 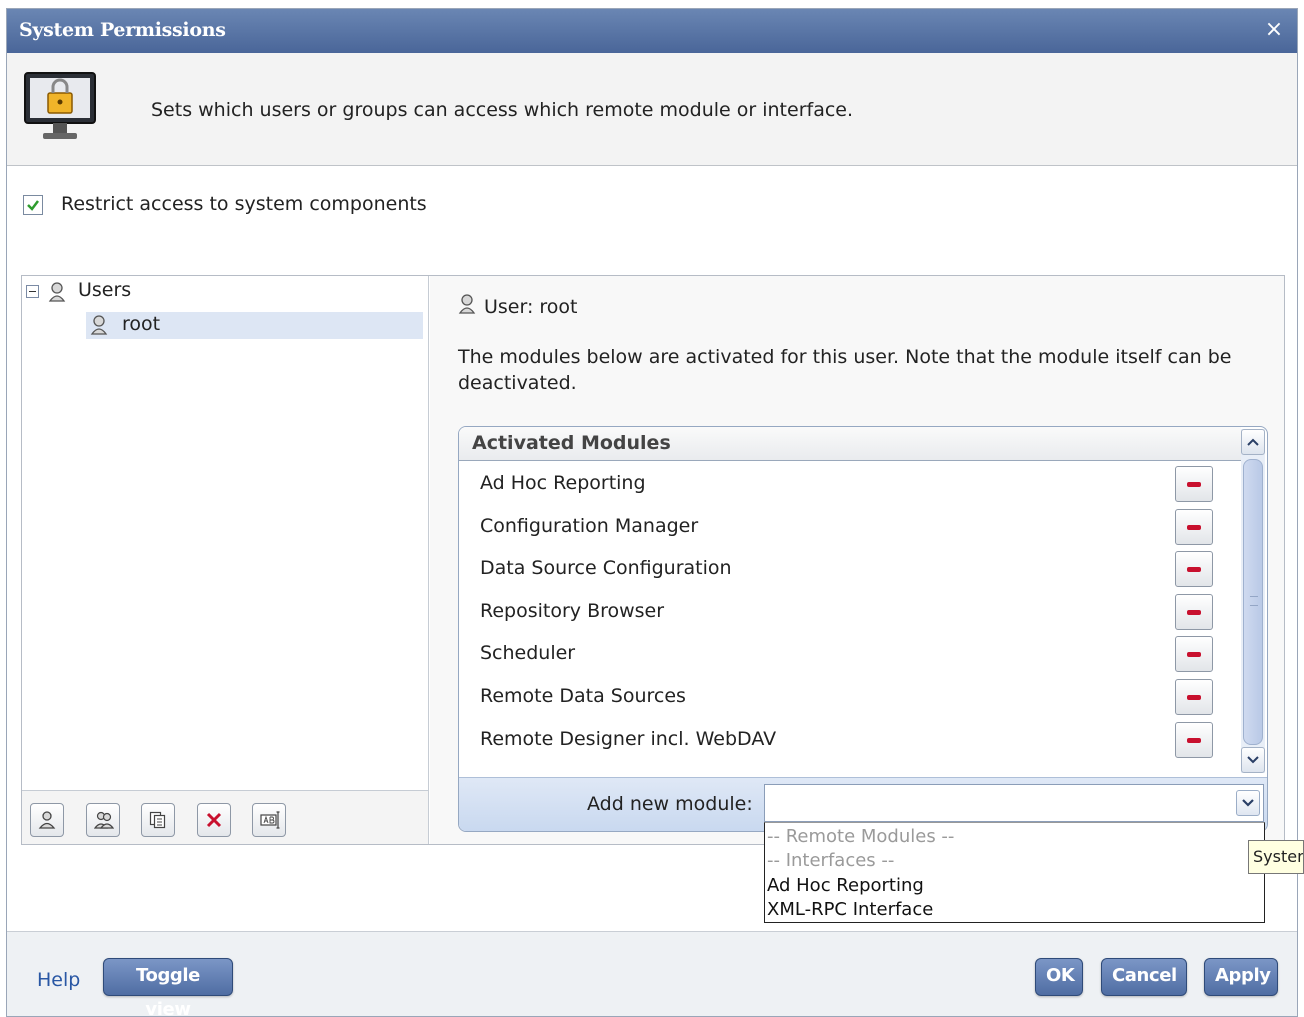 I want to click on option-group-remote-modules: -- Remote Modules --, so click(x=861, y=836).